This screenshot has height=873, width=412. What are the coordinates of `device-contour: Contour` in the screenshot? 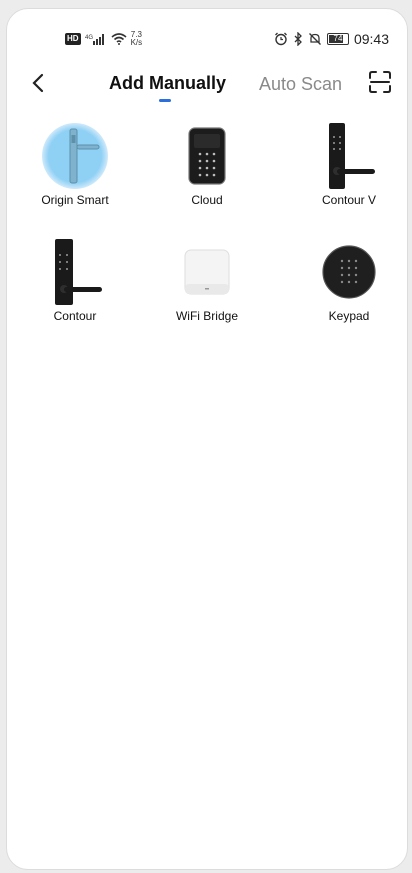 It's located at (75, 280).